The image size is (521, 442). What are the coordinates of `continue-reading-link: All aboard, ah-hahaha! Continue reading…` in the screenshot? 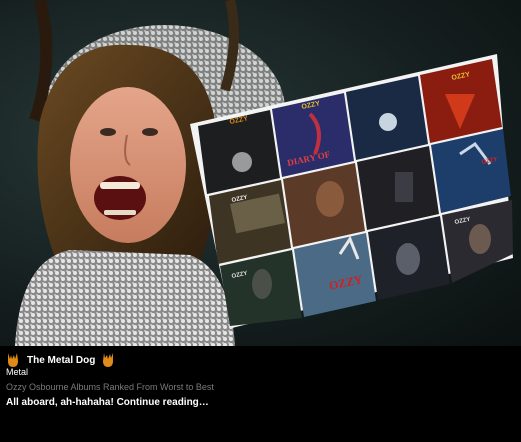 It's located at (107, 402).